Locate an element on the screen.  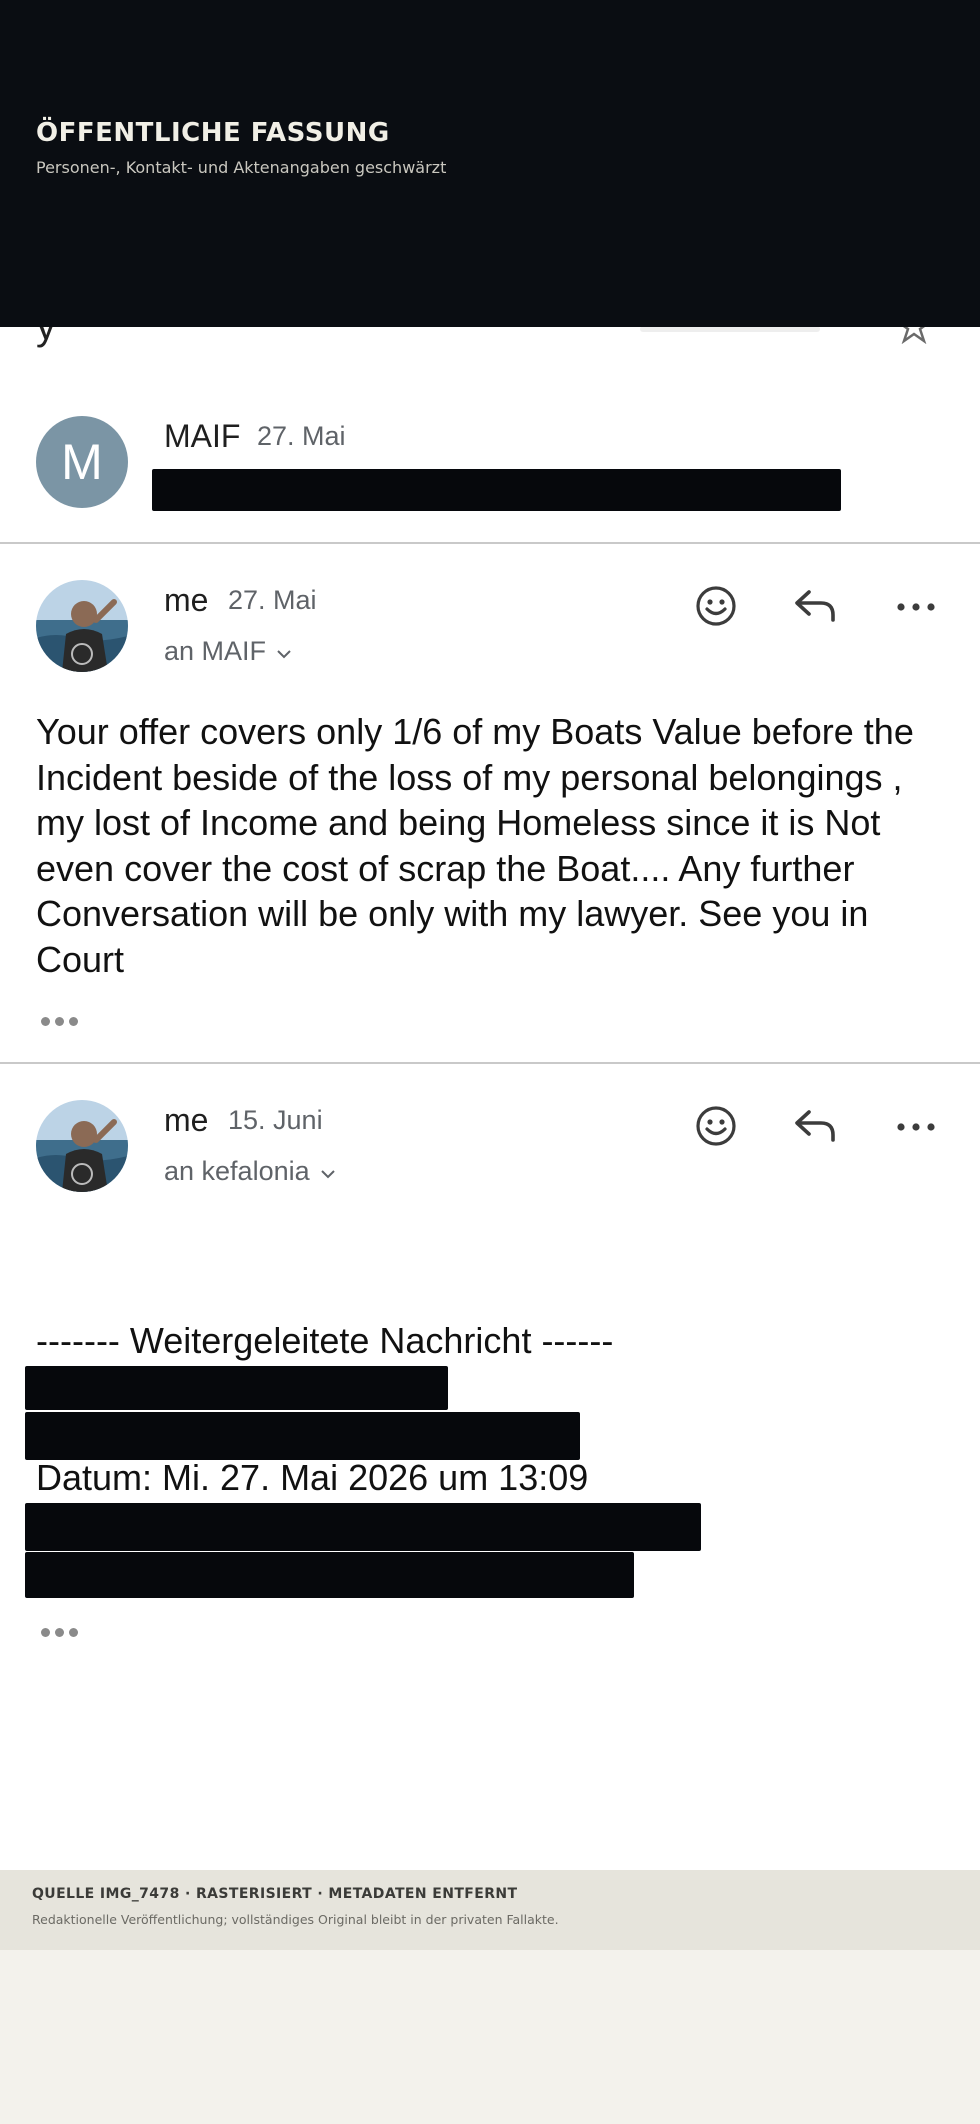
forward-header: ------- Weitergeleitete Nachricht ------ is located at coordinates (325, 1340).